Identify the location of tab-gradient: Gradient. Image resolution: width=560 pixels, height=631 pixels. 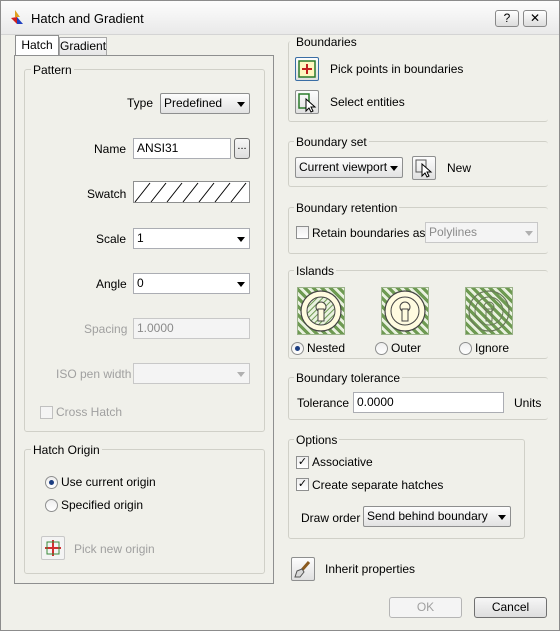
(83, 46).